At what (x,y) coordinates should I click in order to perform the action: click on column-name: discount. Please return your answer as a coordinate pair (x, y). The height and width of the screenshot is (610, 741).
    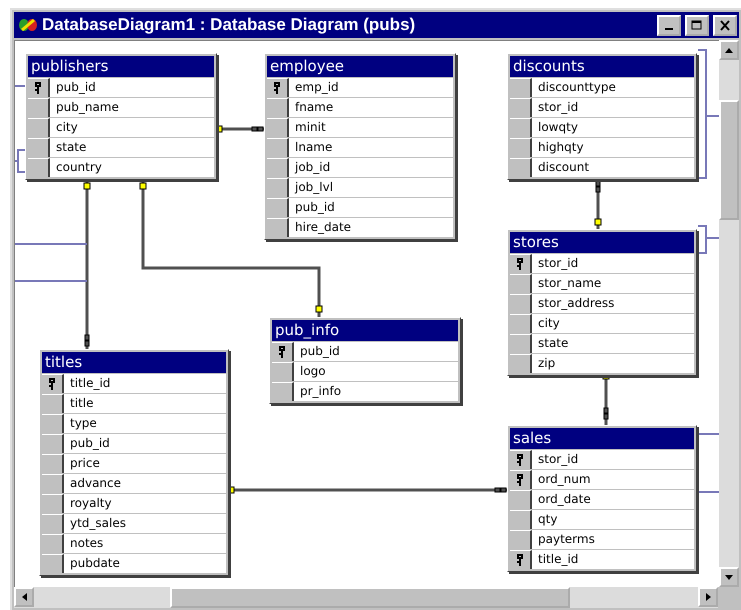
    Looking at the image, I should click on (613, 167).